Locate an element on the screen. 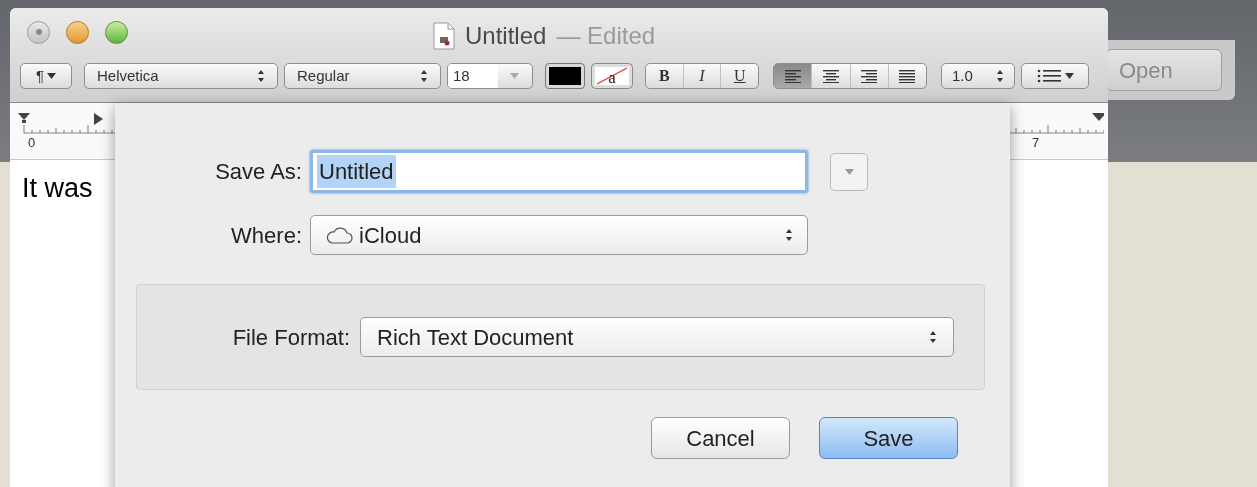  minimize-button is located at coordinates (77, 32).